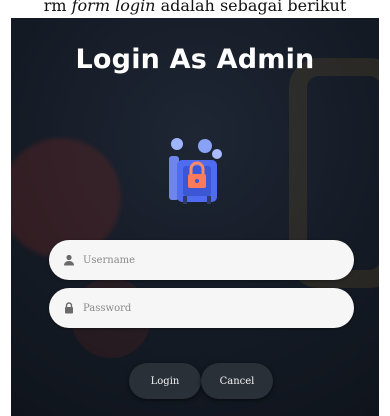 The image size is (390, 416). What do you see at coordinates (113, 7) in the screenshot?
I see `caption-emphasis: form login` at bounding box center [113, 7].